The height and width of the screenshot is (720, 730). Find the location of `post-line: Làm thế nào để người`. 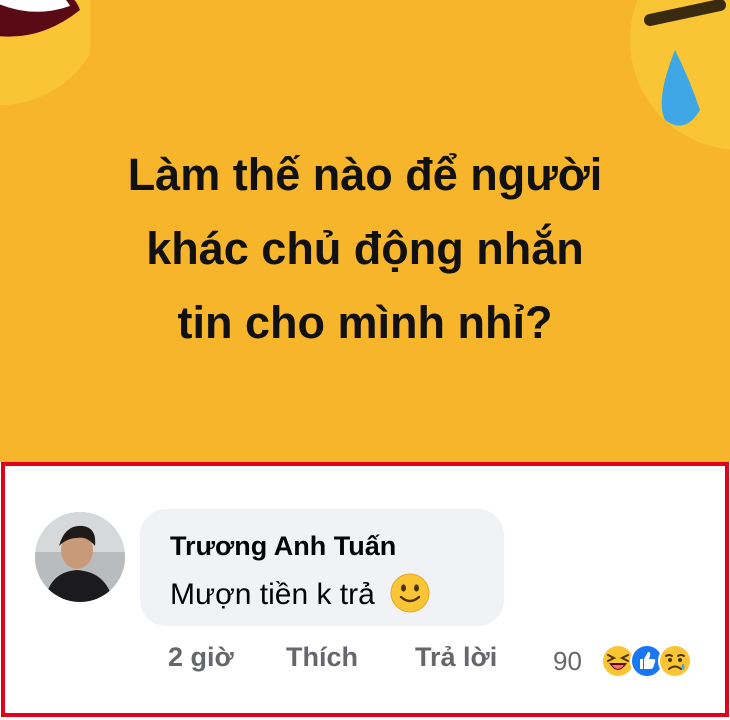

post-line: Làm thế nào để người is located at coordinates (365, 174).